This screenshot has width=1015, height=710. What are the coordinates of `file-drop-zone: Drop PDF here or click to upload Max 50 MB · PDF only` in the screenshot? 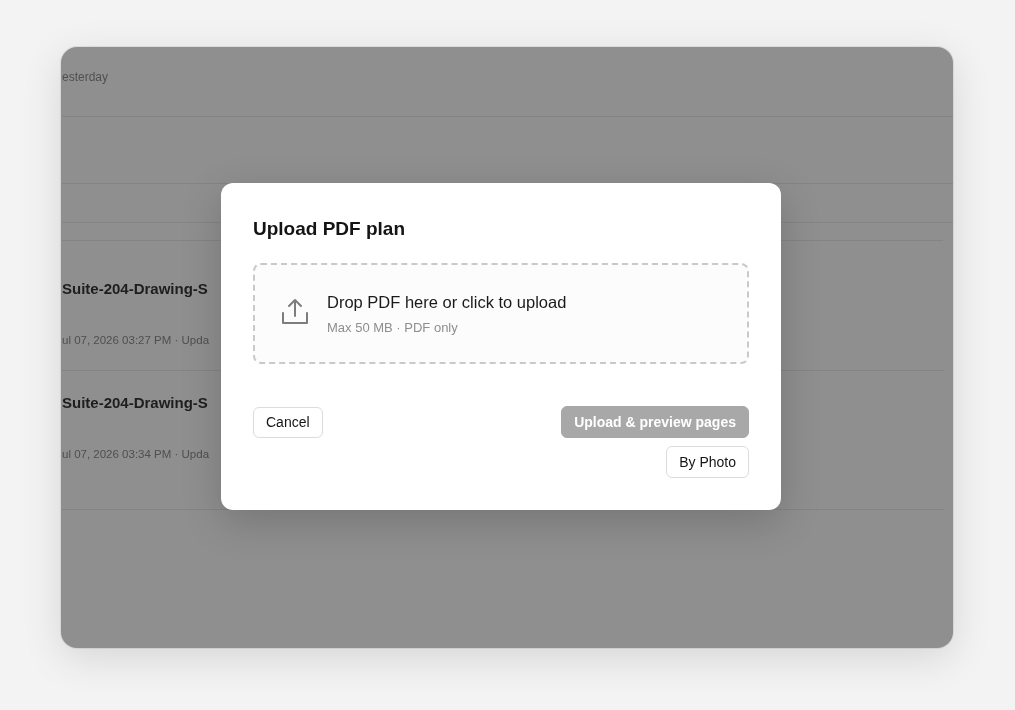 It's located at (501, 313).